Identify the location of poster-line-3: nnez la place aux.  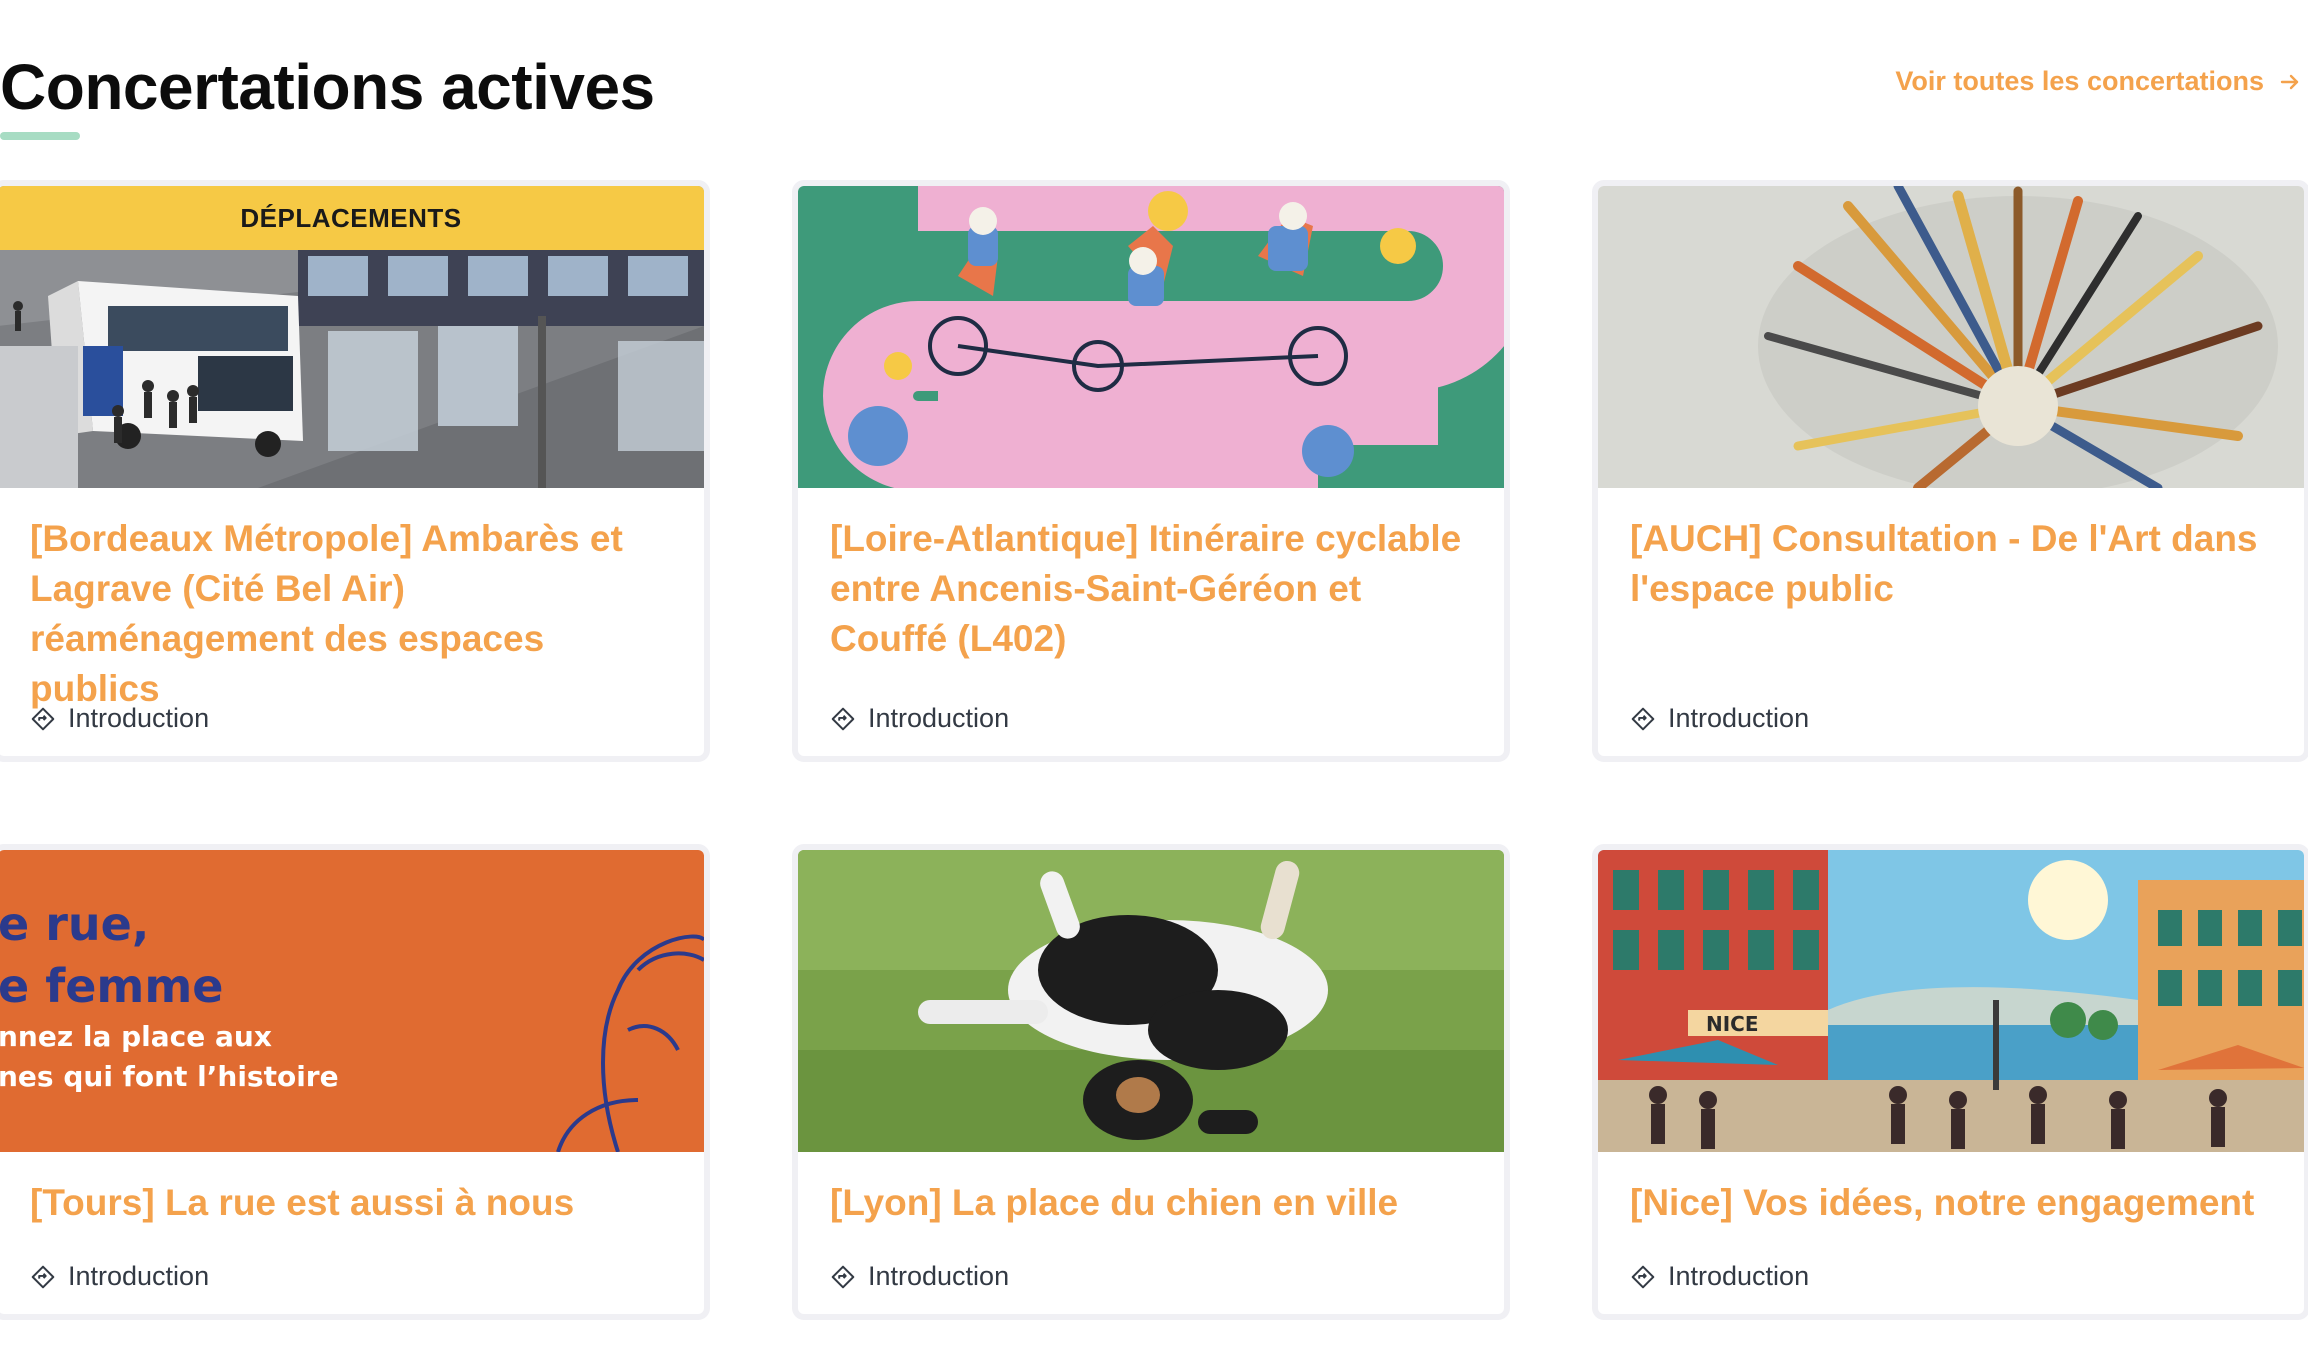
(136, 1036).